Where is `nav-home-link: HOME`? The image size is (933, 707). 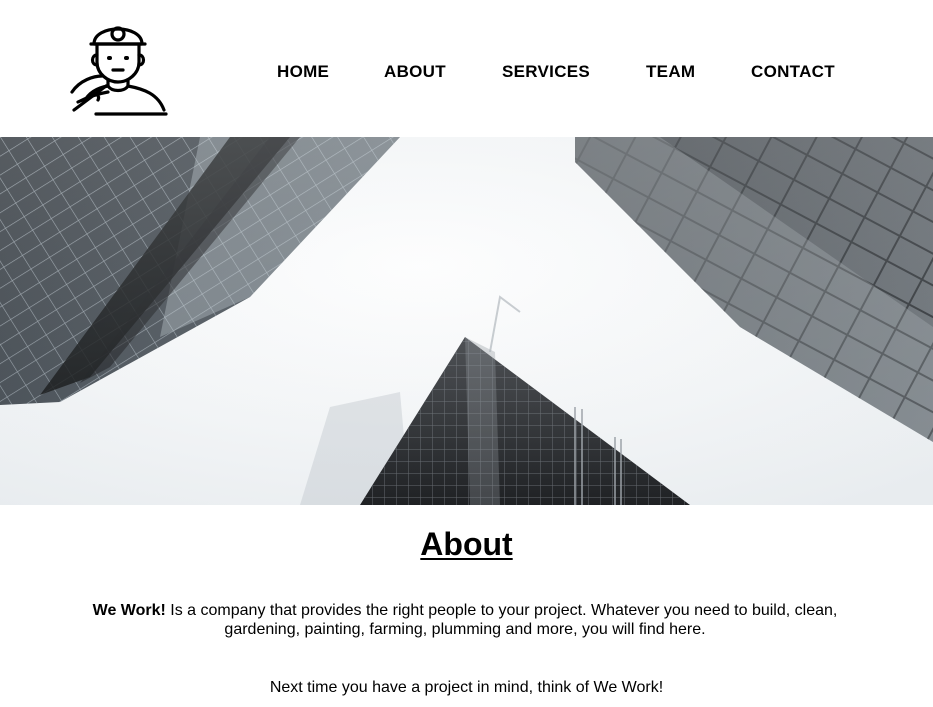
nav-home-link: HOME is located at coordinates (303, 72).